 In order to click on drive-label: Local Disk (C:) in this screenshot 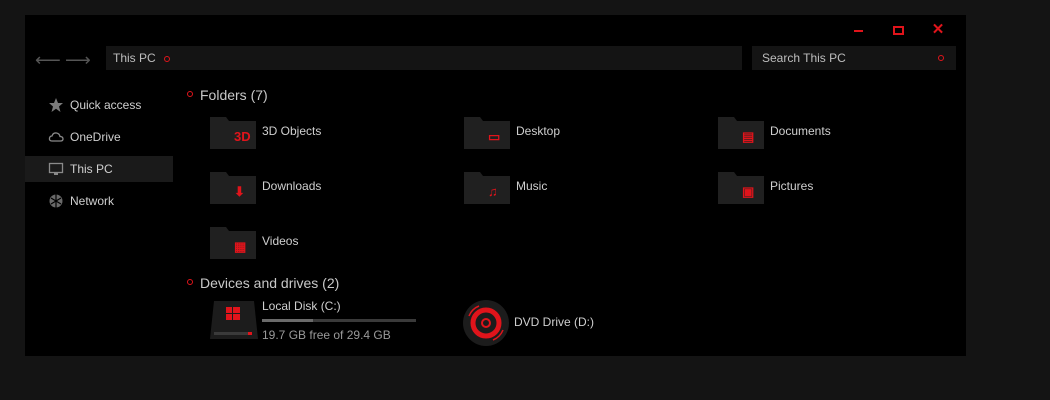, I will do `click(301, 306)`.